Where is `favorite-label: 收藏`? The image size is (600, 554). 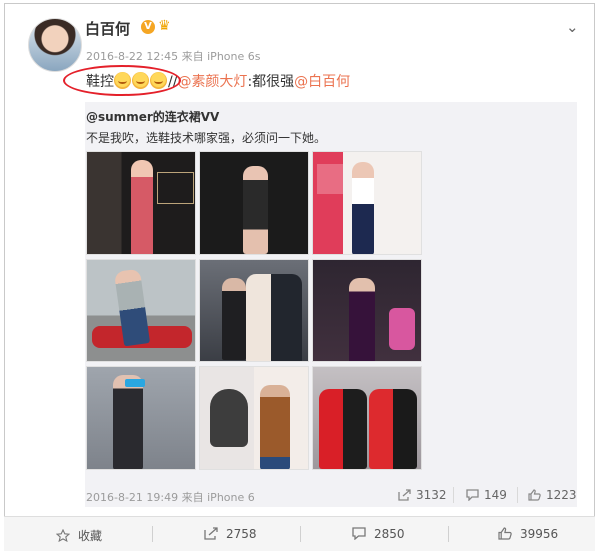 favorite-label: 收藏 is located at coordinates (90, 536).